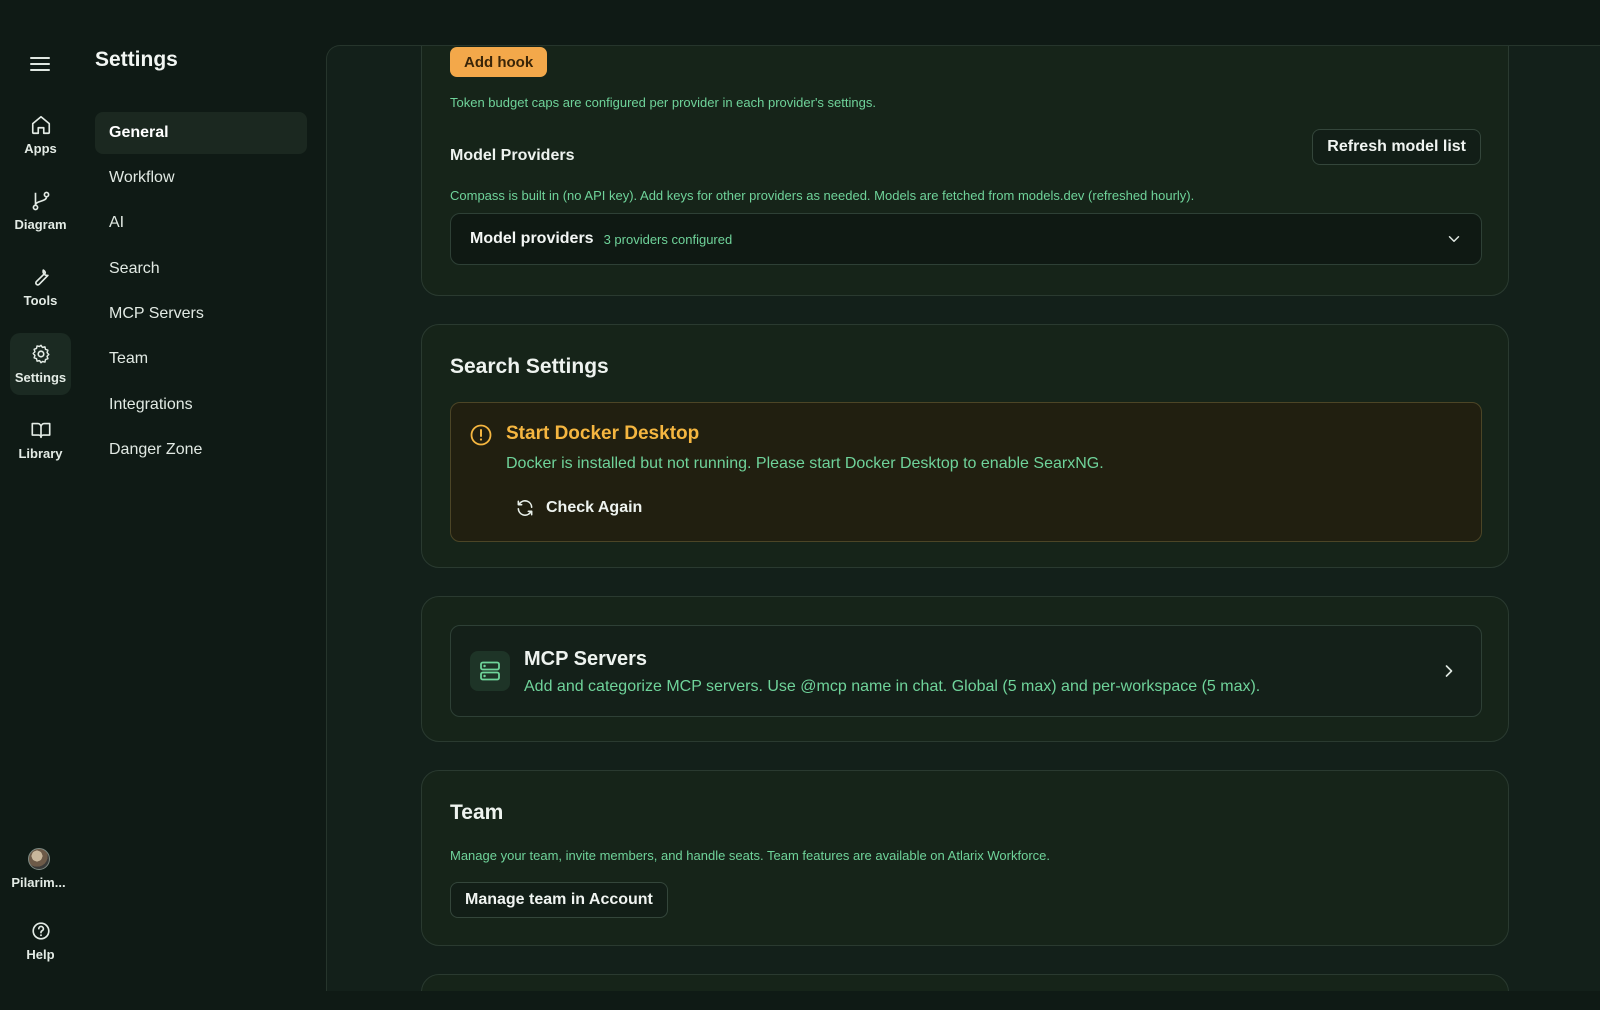 The height and width of the screenshot is (1010, 1600). What do you see at coordinates (201, 314) in the screenshot?
I see `nav-item-mcp-servers: MCP Servers` at bounding box center [201, 314].